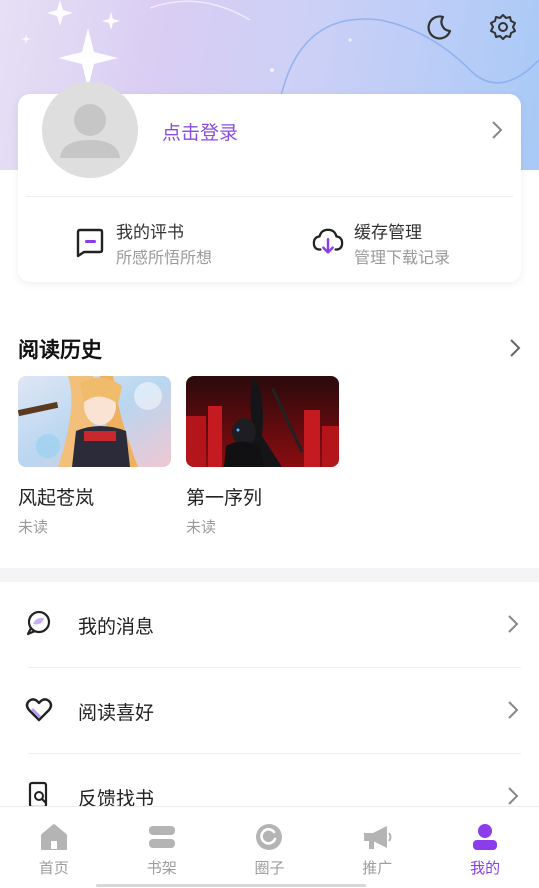  I want to click on menu-item-reading-preferences: 阅读喜好, so click(269, 711).